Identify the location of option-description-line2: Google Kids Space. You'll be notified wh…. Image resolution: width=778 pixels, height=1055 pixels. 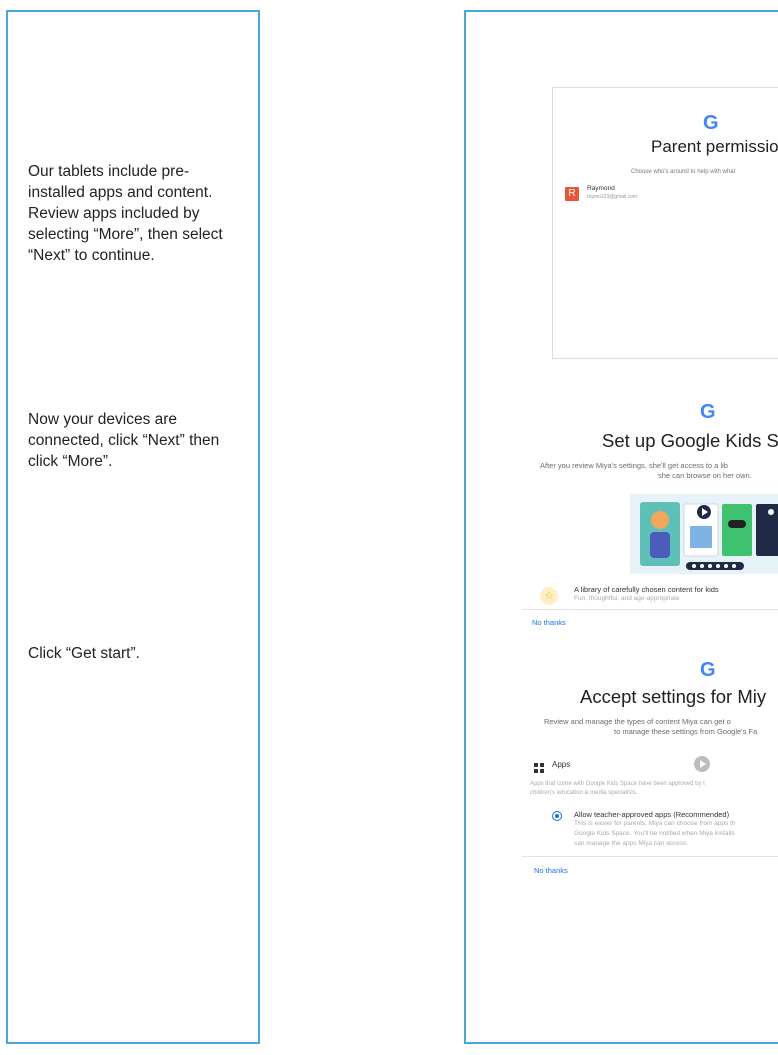
(654, 833).